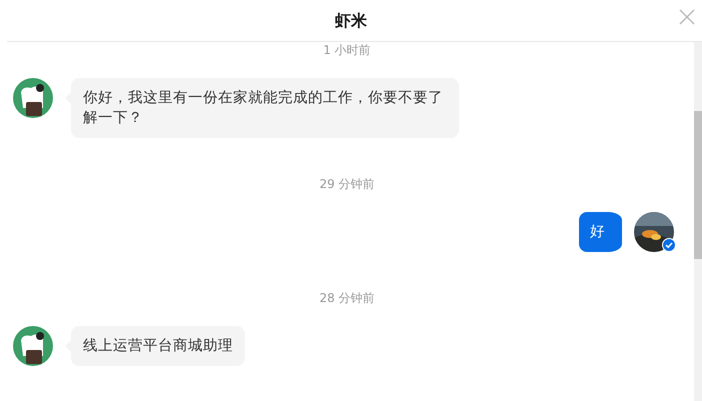  What do you see at coordinates (347, 184) in the screenshot?
I see `timestamp: 29 分钟前` at bounding box center [347, 184].